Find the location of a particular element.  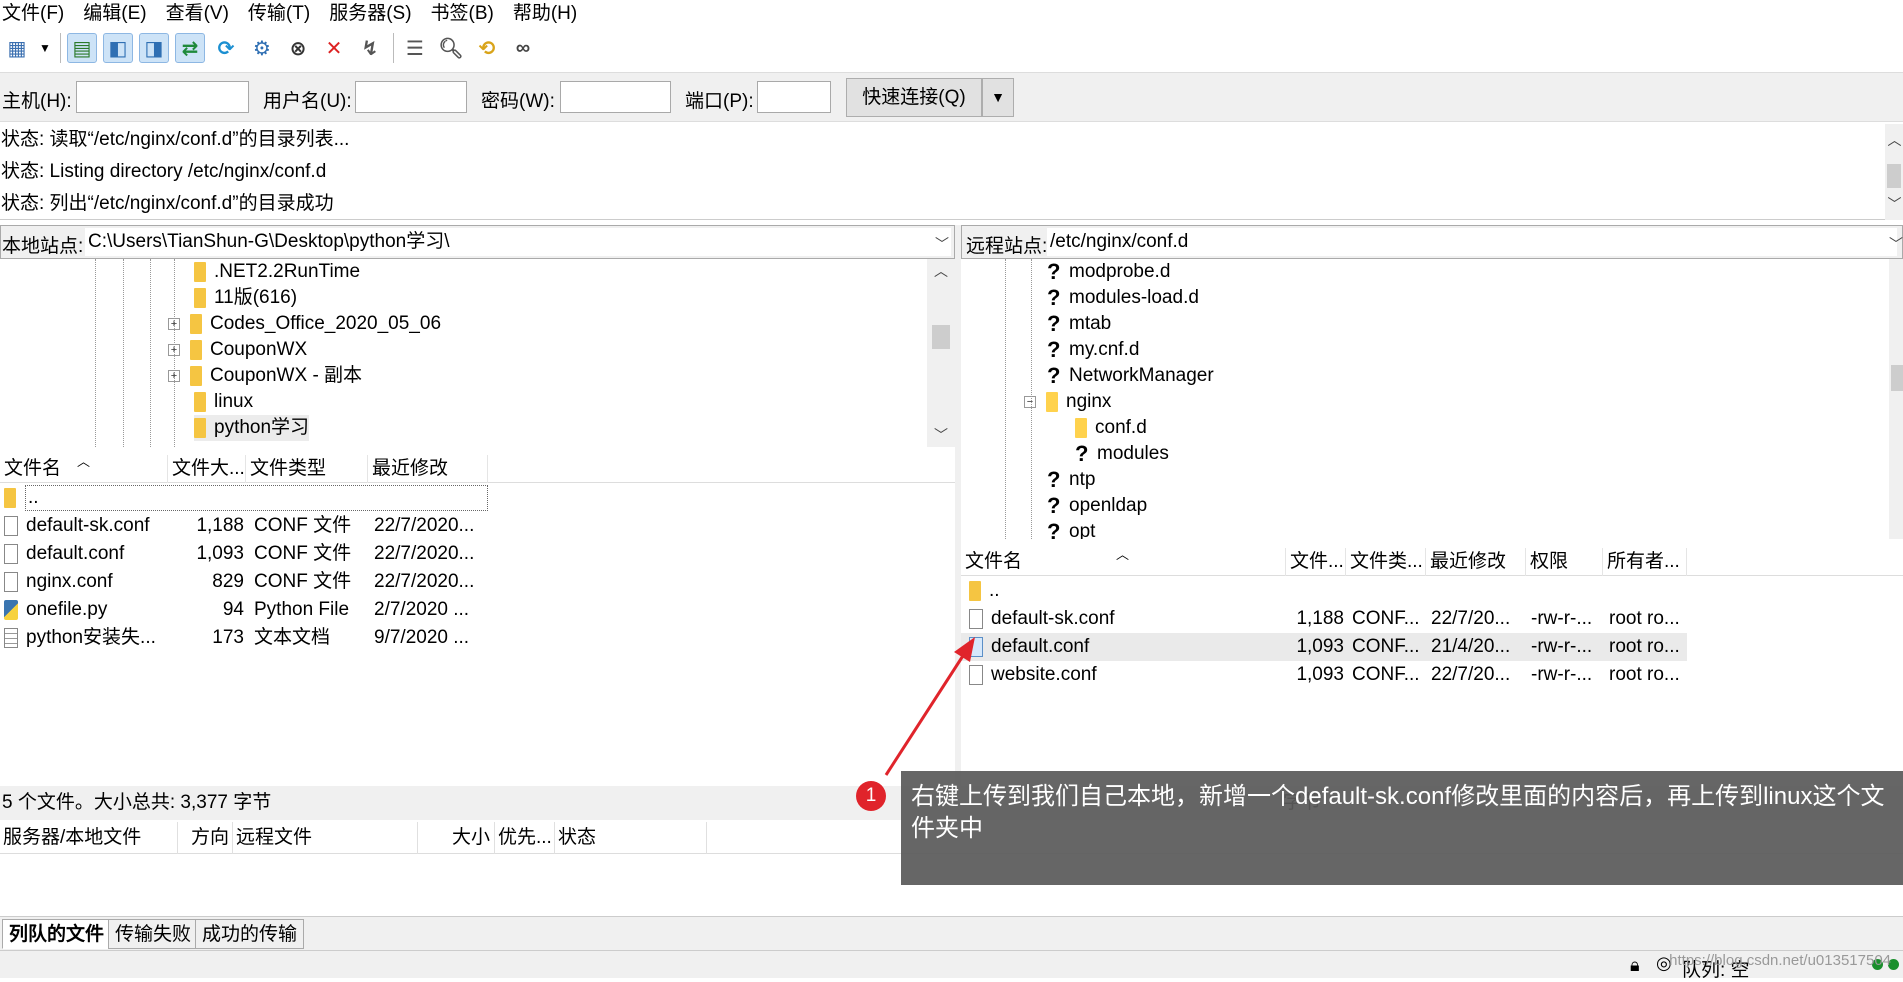

watermark: https://blog.csdn.net/u013517504 is located at coordinates (1780, 960).